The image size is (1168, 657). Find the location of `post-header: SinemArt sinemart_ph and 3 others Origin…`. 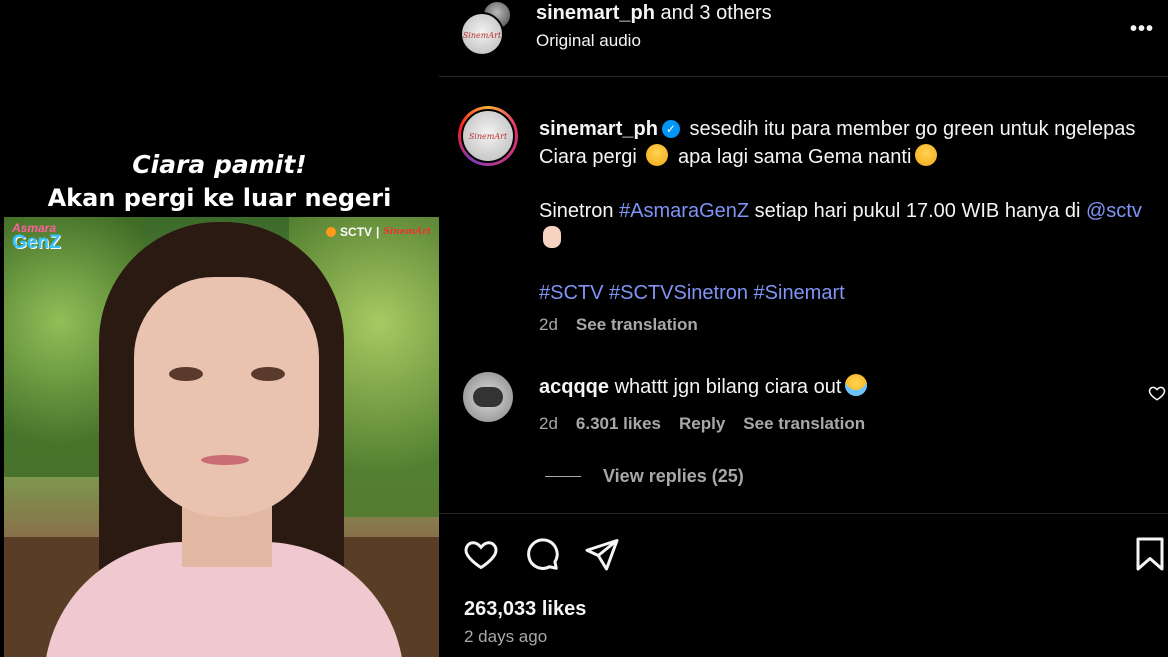

post-header: SinemArt sinemart_ph and 3 others Origin… is located at coordinates (803, 38).